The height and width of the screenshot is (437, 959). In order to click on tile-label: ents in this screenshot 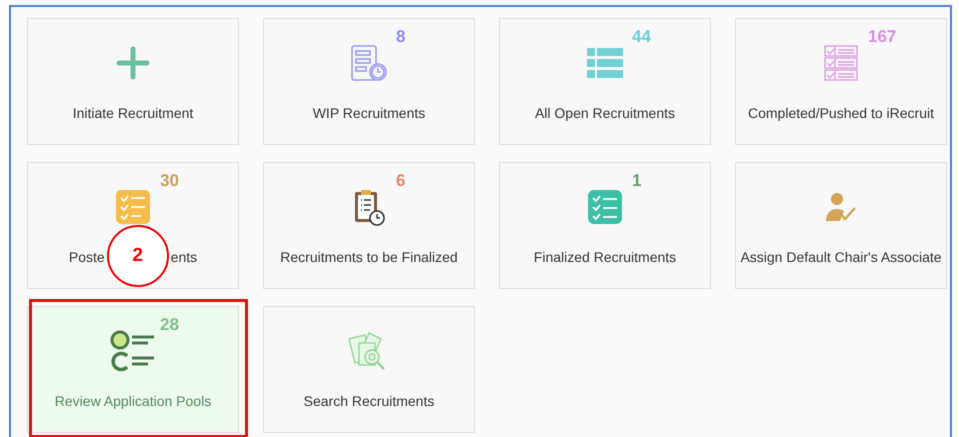, I will do `click(184, 257)`.